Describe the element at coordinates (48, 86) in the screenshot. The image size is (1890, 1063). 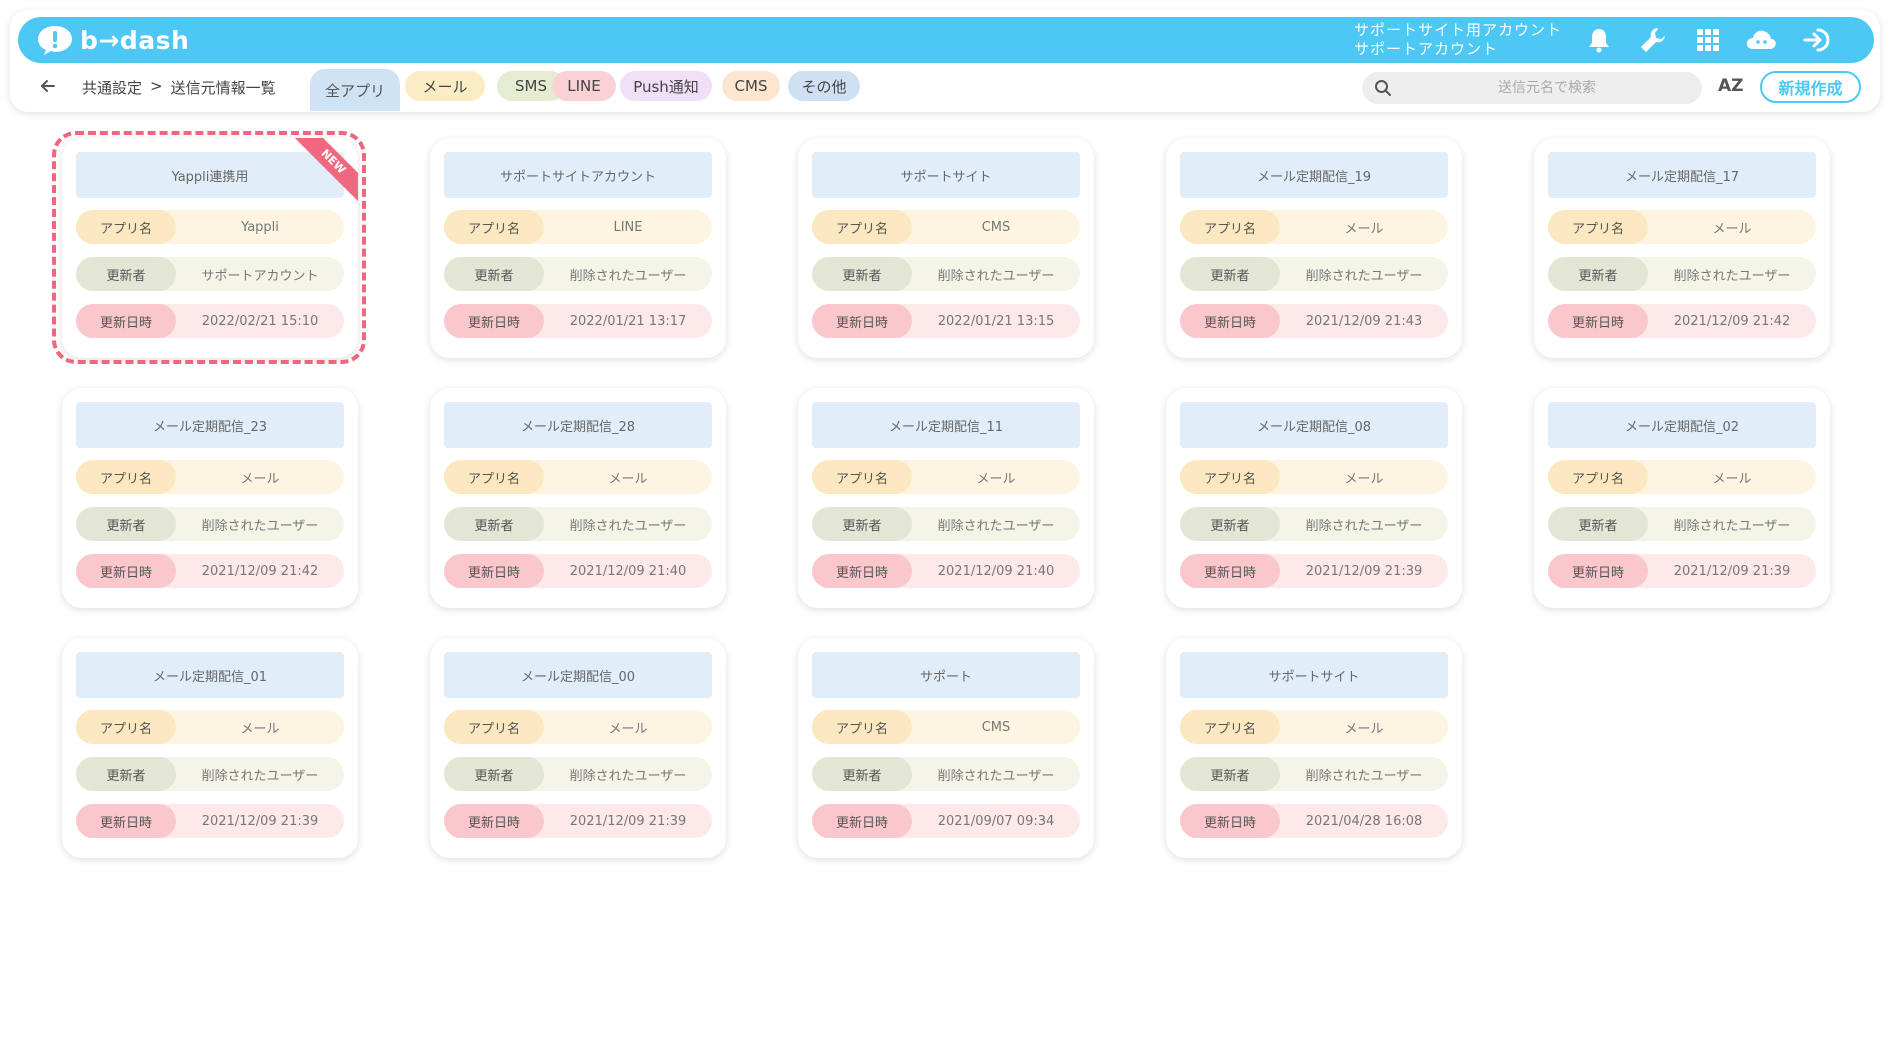
I see `back-arrow-icon` at that location.